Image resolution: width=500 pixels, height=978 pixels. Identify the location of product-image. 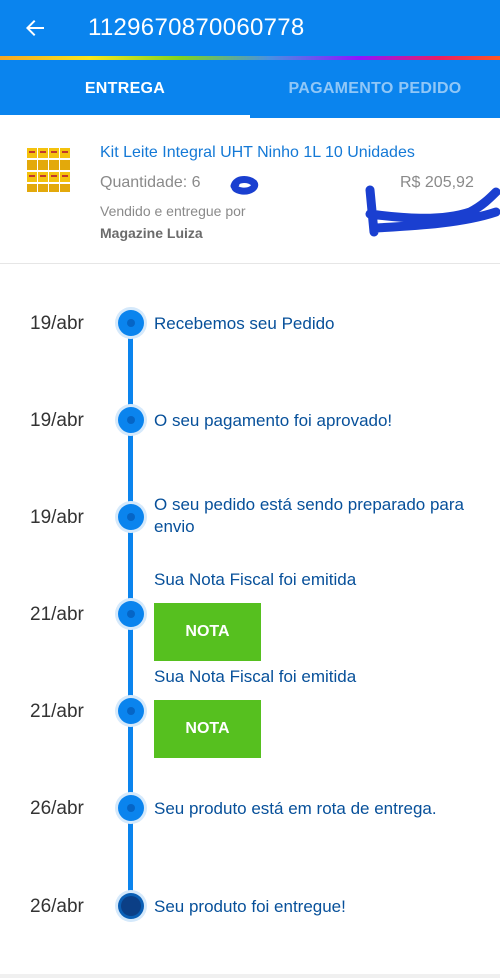
(48, 170).